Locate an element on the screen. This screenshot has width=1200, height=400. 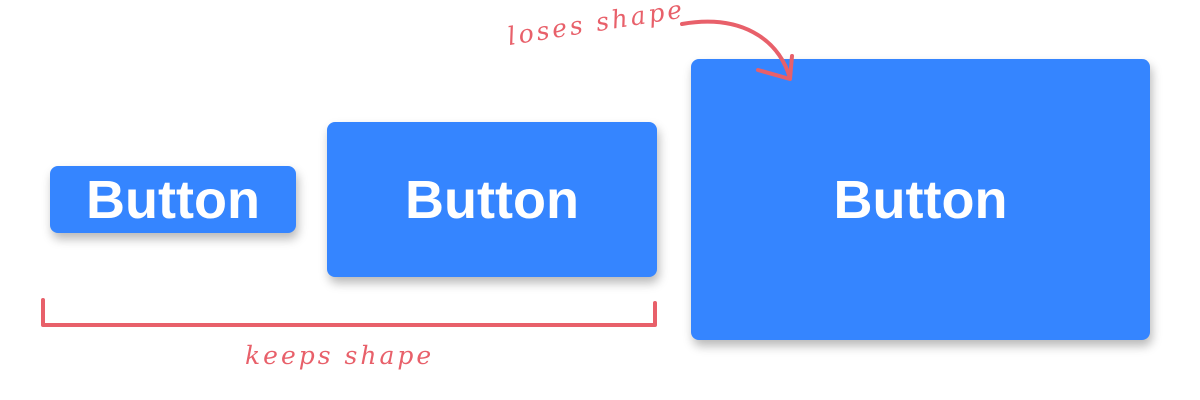
button-medium-label: Button is located at coordinates (492, 199).